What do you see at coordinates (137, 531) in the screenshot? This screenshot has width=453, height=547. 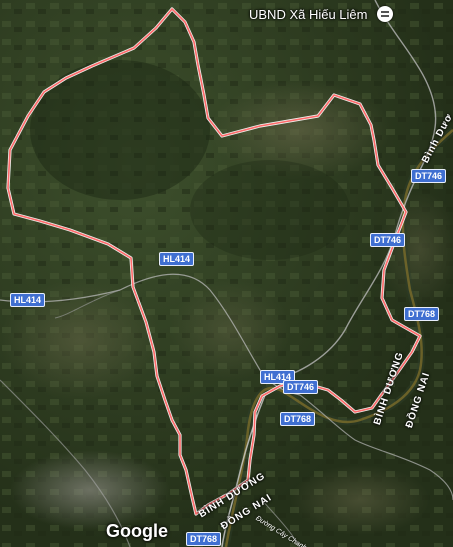 I see `google-logo: Google` at bounding box center [137, 531].